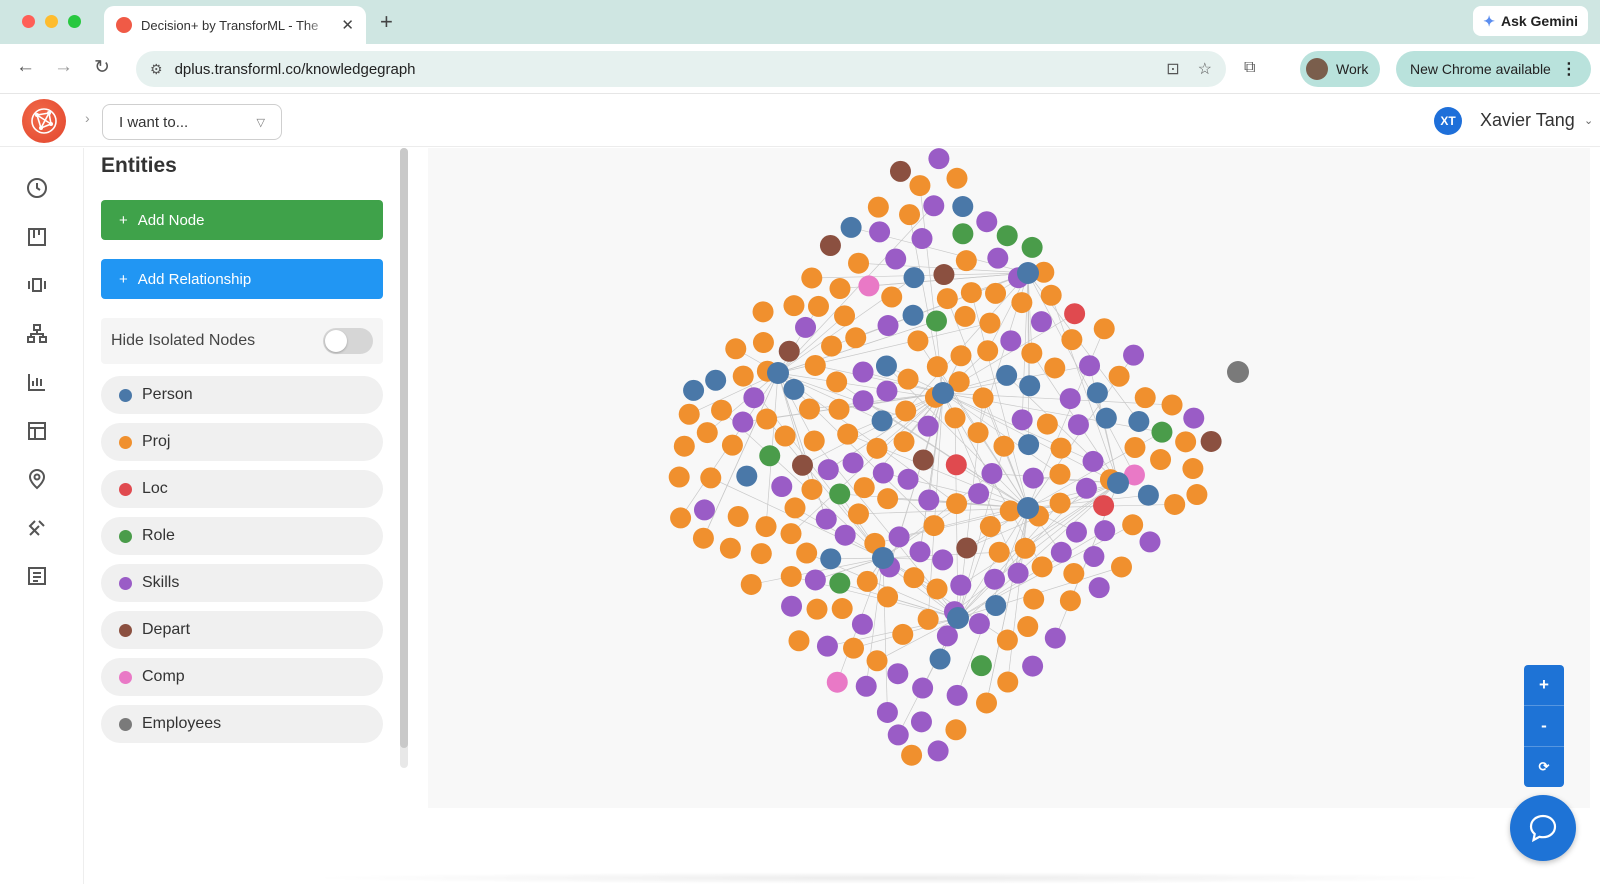  What do you see at coordinates (37, 334) in the screenshot?
I see `hierarchy-icon` at bounding box center [37, 334].